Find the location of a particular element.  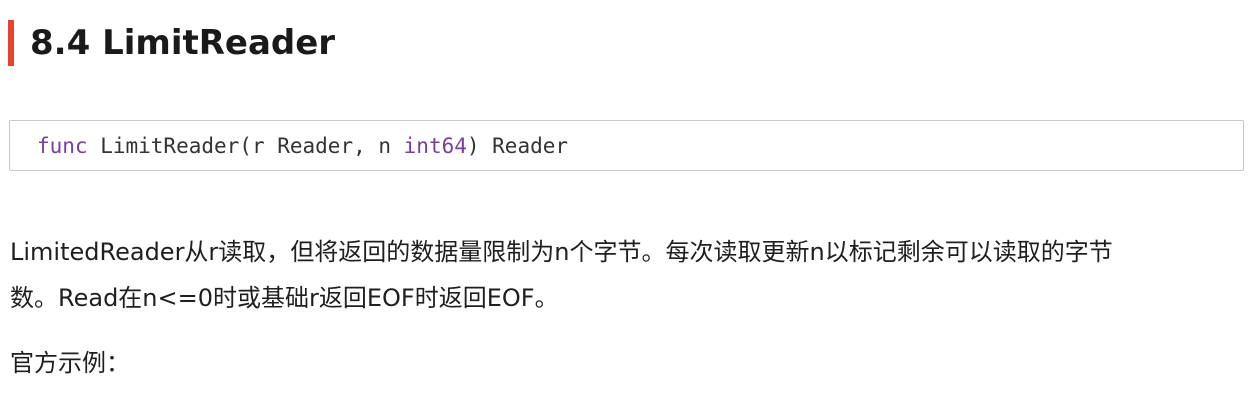

section-heading: 8.4 LimitReader is located at coordinates (171, 43).